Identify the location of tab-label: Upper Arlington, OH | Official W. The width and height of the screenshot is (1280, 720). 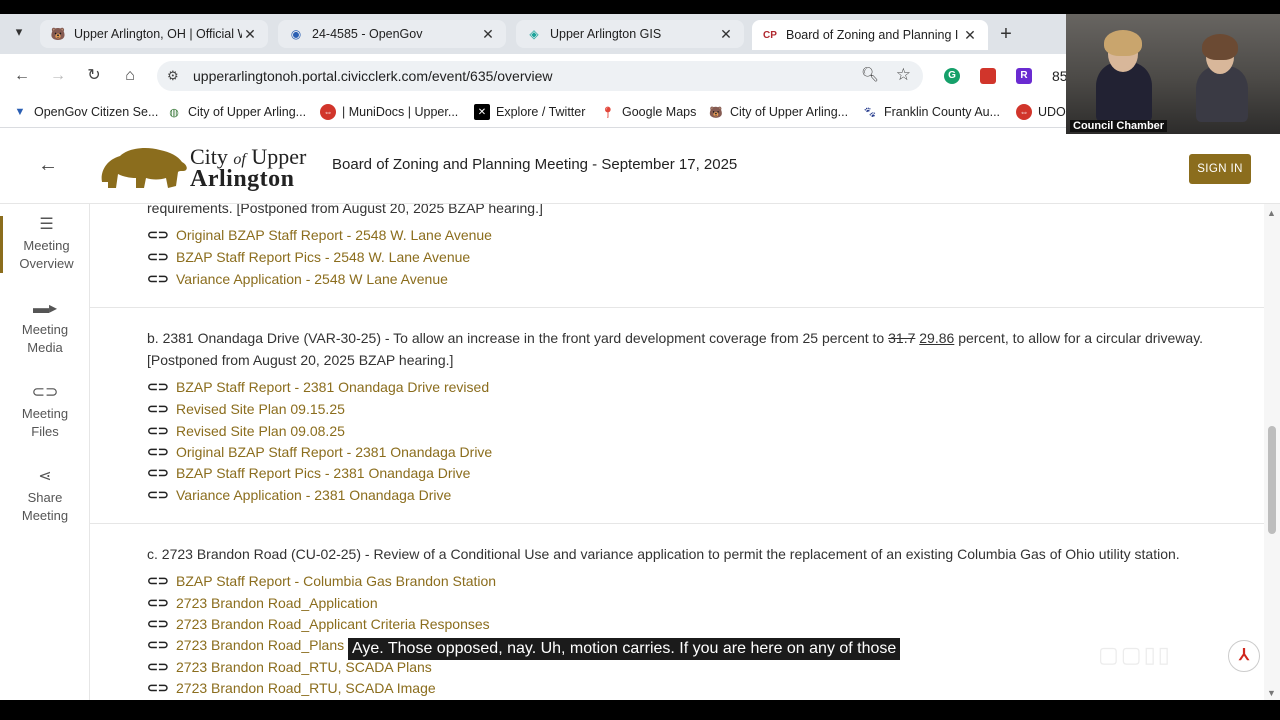
(158, 34).